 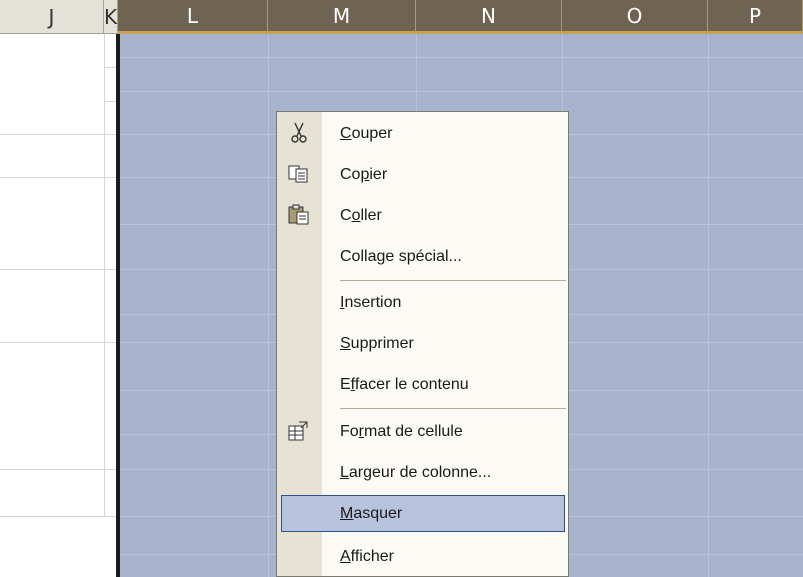 I want to click on menu-item-label: Coller, so click(x=361, y=215).